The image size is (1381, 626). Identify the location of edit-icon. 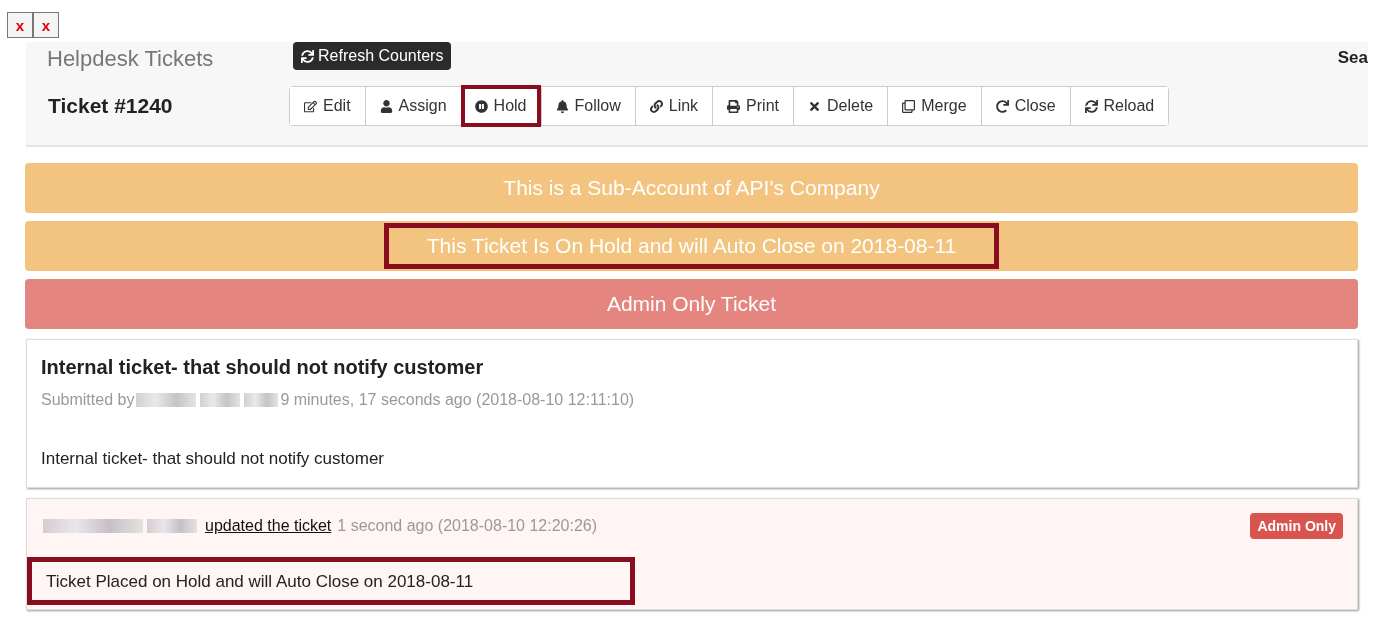
(310, 106).